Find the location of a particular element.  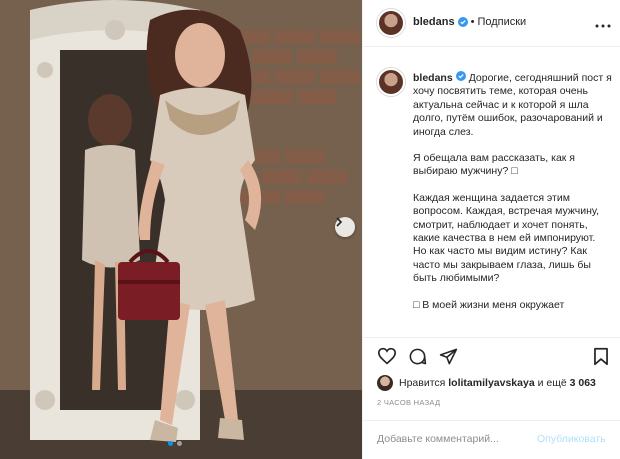

carousel-next-button is located at coordinates (345, 227).